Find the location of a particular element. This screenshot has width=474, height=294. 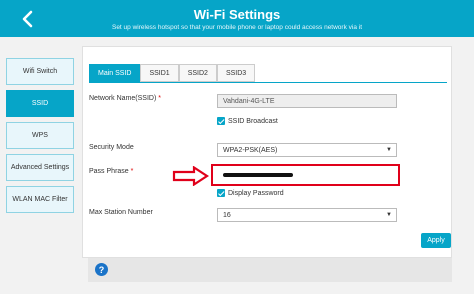

tab-ssid3: SSID3 is located at coordinates (236, 73).